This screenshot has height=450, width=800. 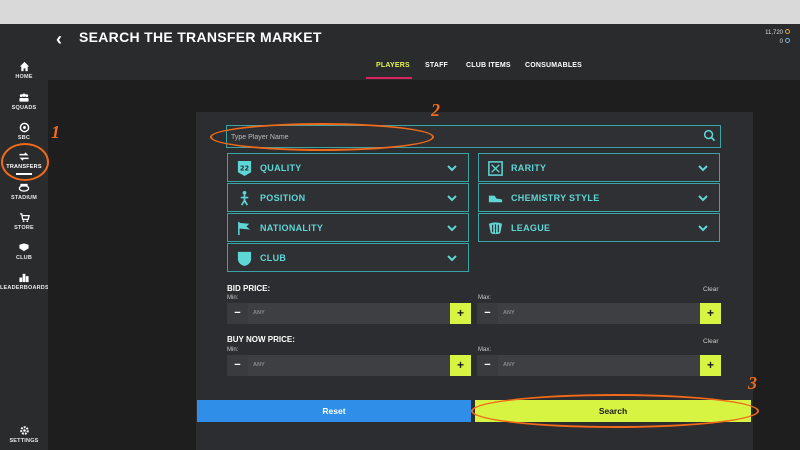 What do you see at coordinates (24, 218) in the screenshot?
I see `store-icon` at bounding box center [24, 218].